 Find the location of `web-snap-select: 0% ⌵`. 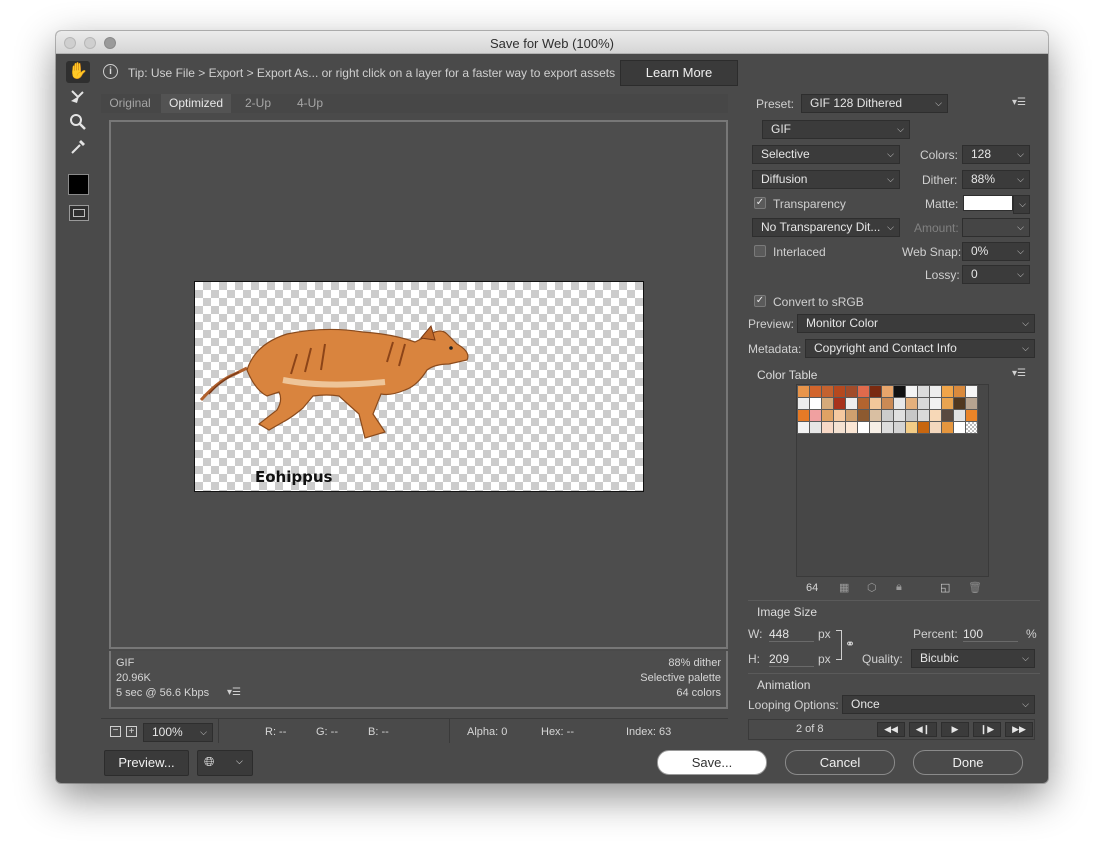

web-snap-select: 0% ⌵ is located at coordinates (996, 251).